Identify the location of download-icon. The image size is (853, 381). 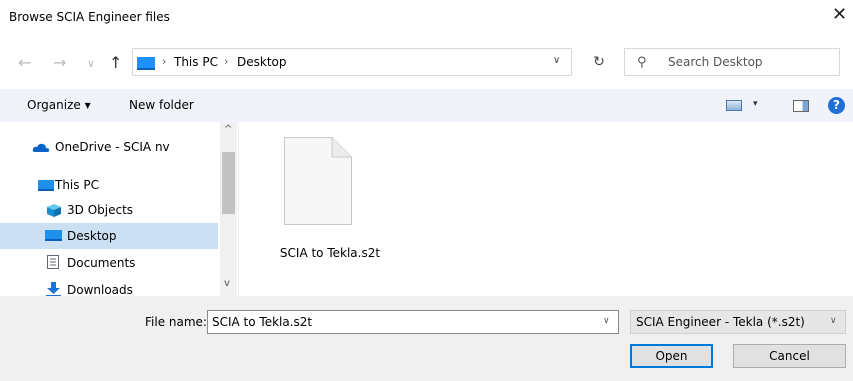
(53, 289).